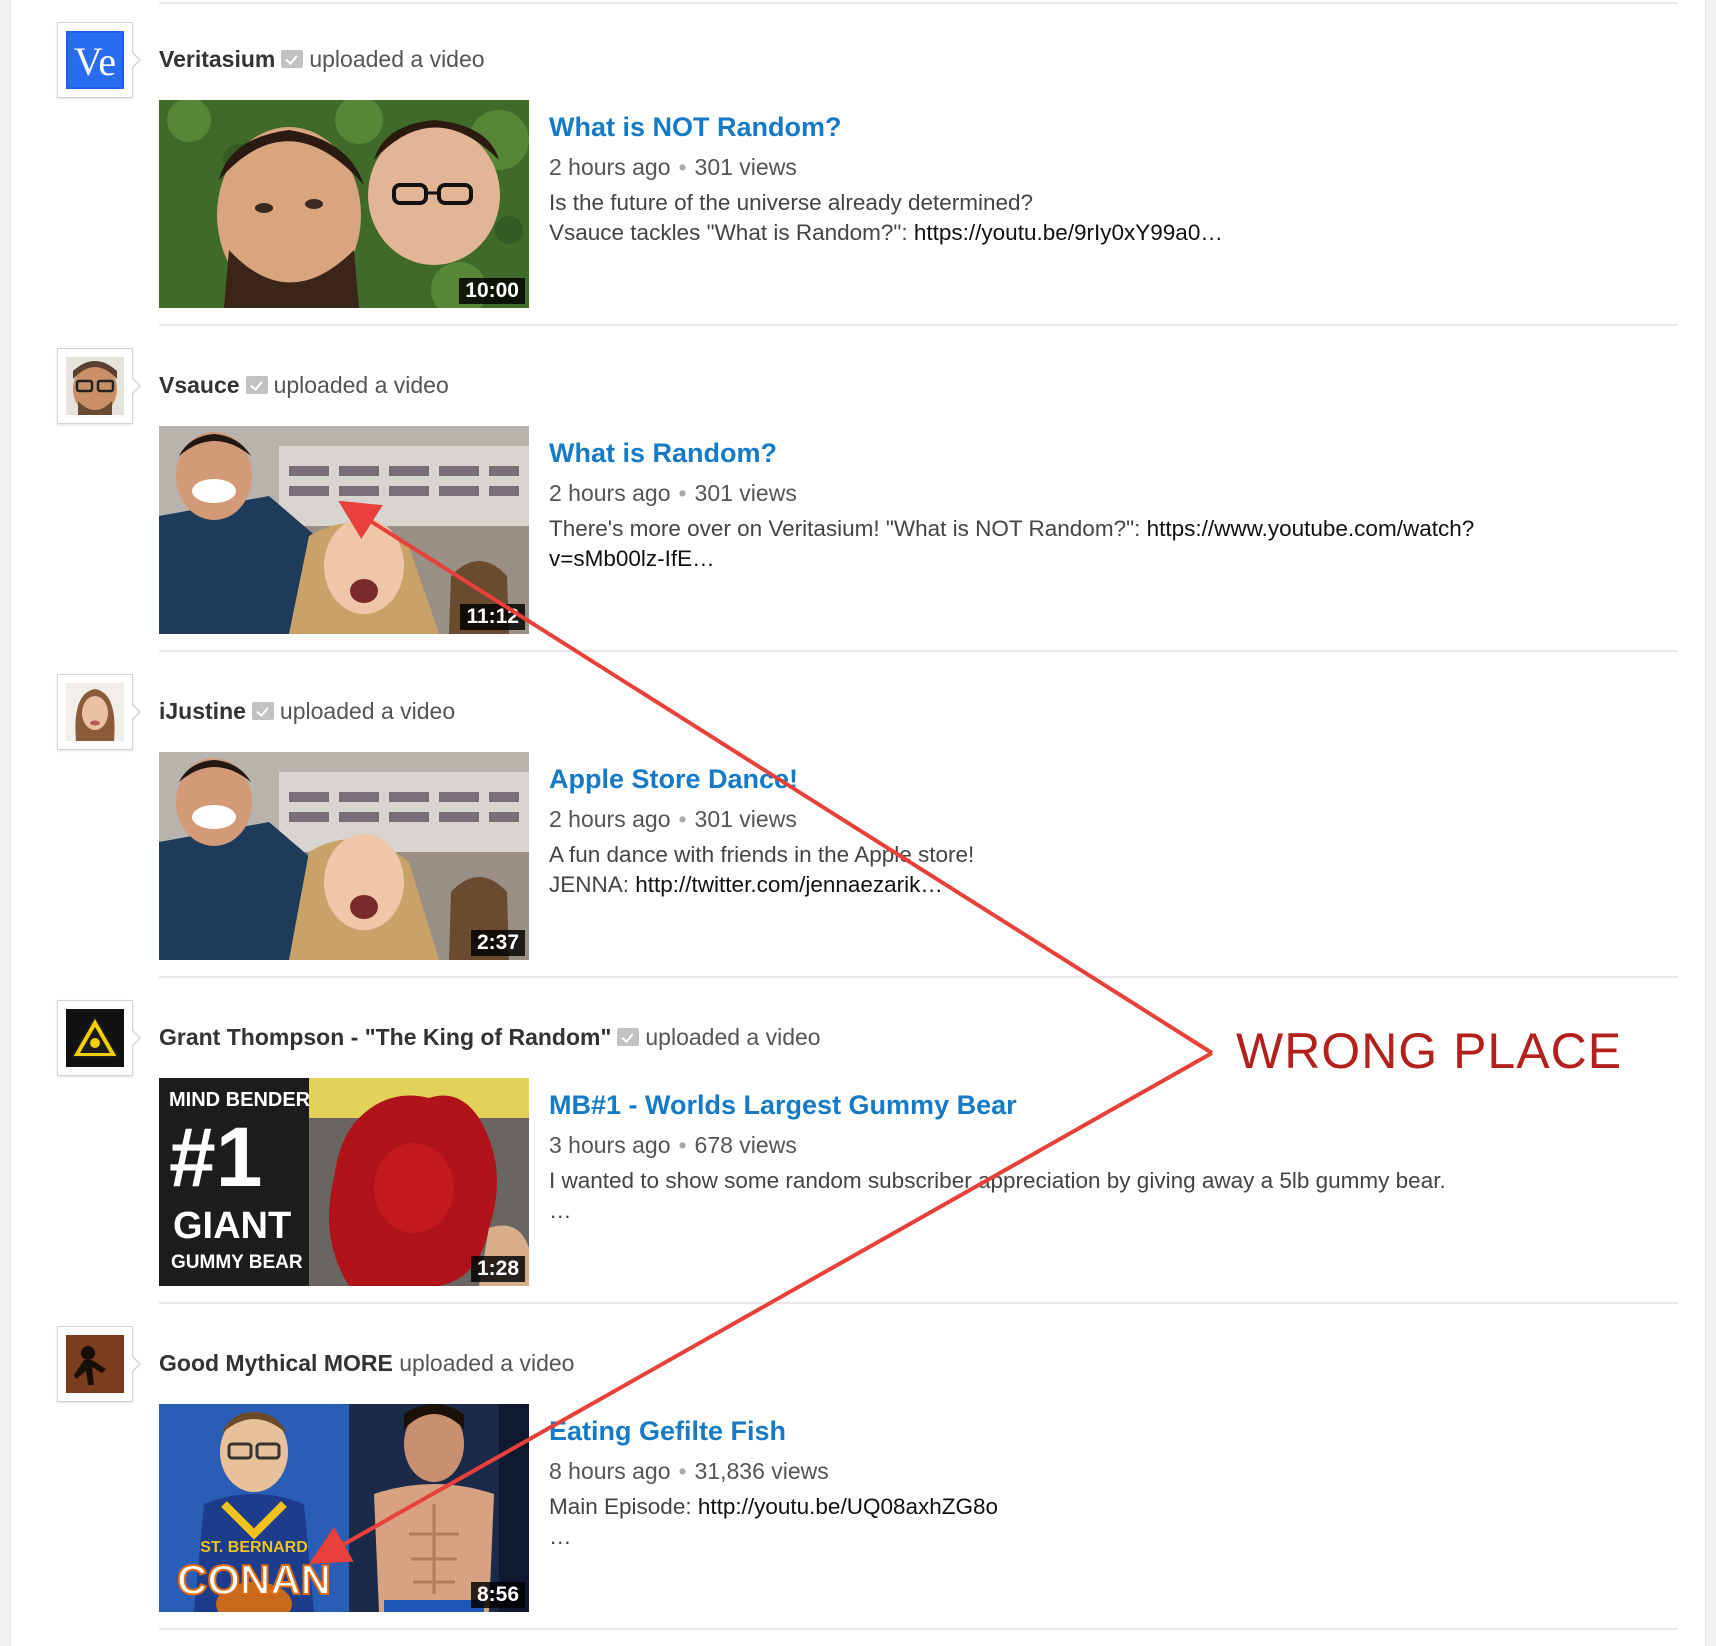 The height and width of the screenshot is (1646, 1716). What do you see at coordinates (95, 712) in the screenshot?
I see `ijustine-face-icon` at bounding box center [95, 712].